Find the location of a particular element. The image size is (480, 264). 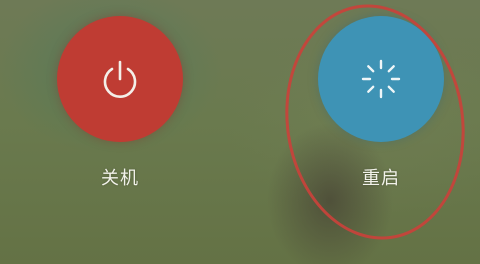

power-icon is located at coordinates (120, 79).